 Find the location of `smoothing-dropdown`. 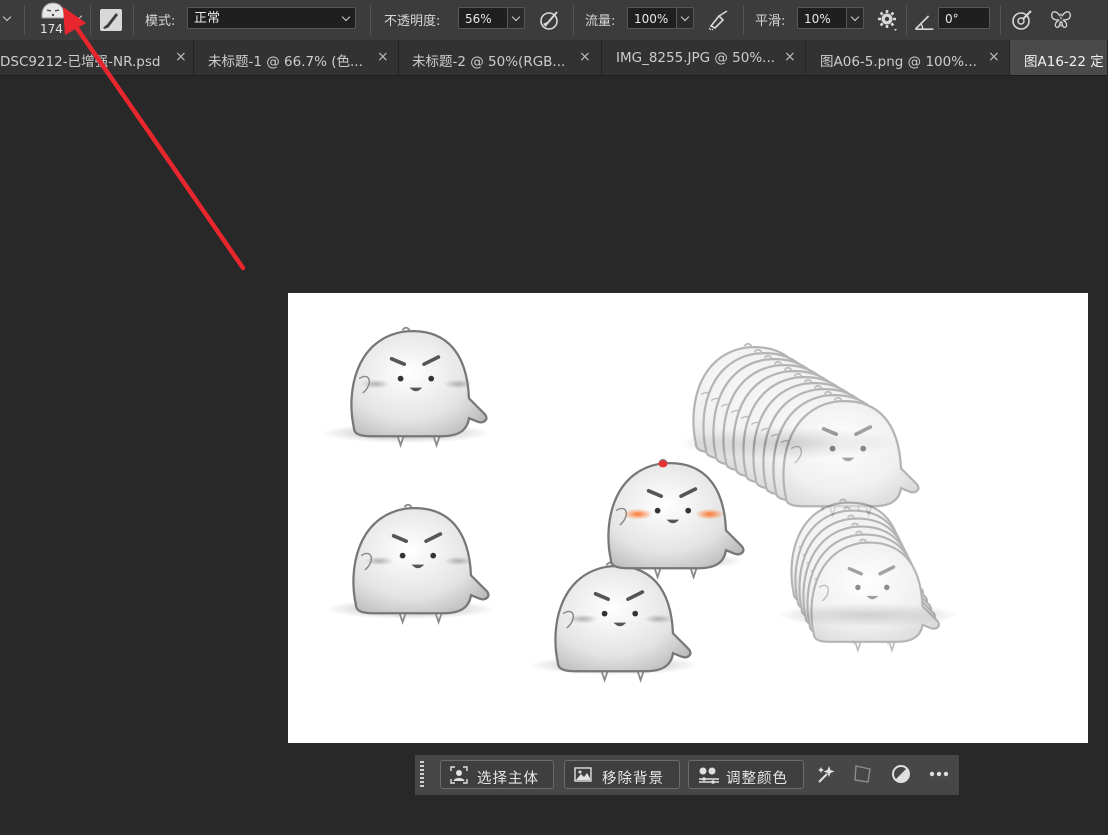

smoothing-dropdown is located at coordinates (855, 18).